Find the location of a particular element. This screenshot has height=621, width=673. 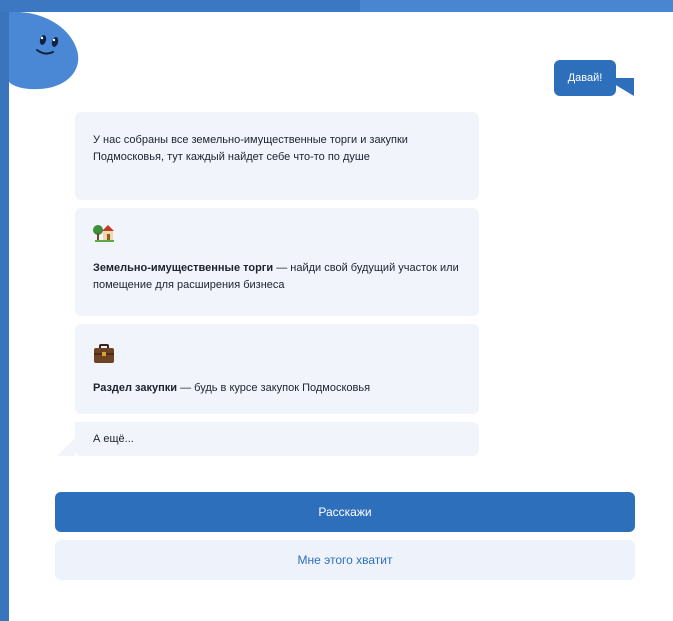

briefcase-icon is located at coordinates (104, 354).